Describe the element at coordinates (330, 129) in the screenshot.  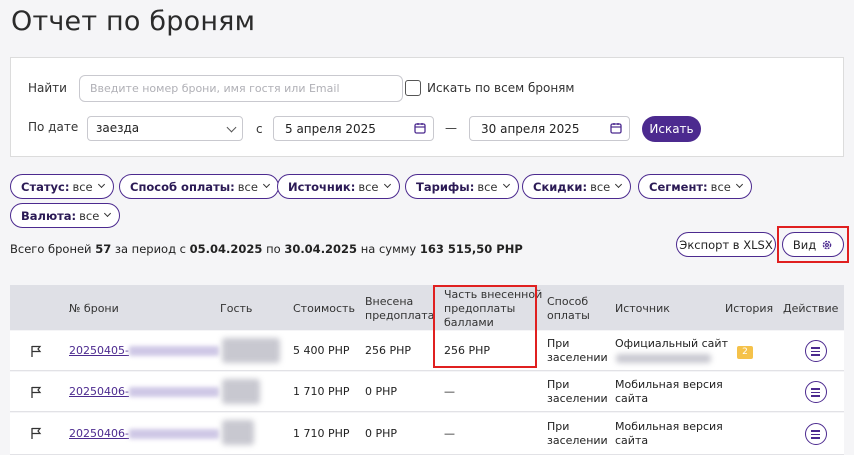
I see `date-from-value: 5 апреля 2025` at that location.